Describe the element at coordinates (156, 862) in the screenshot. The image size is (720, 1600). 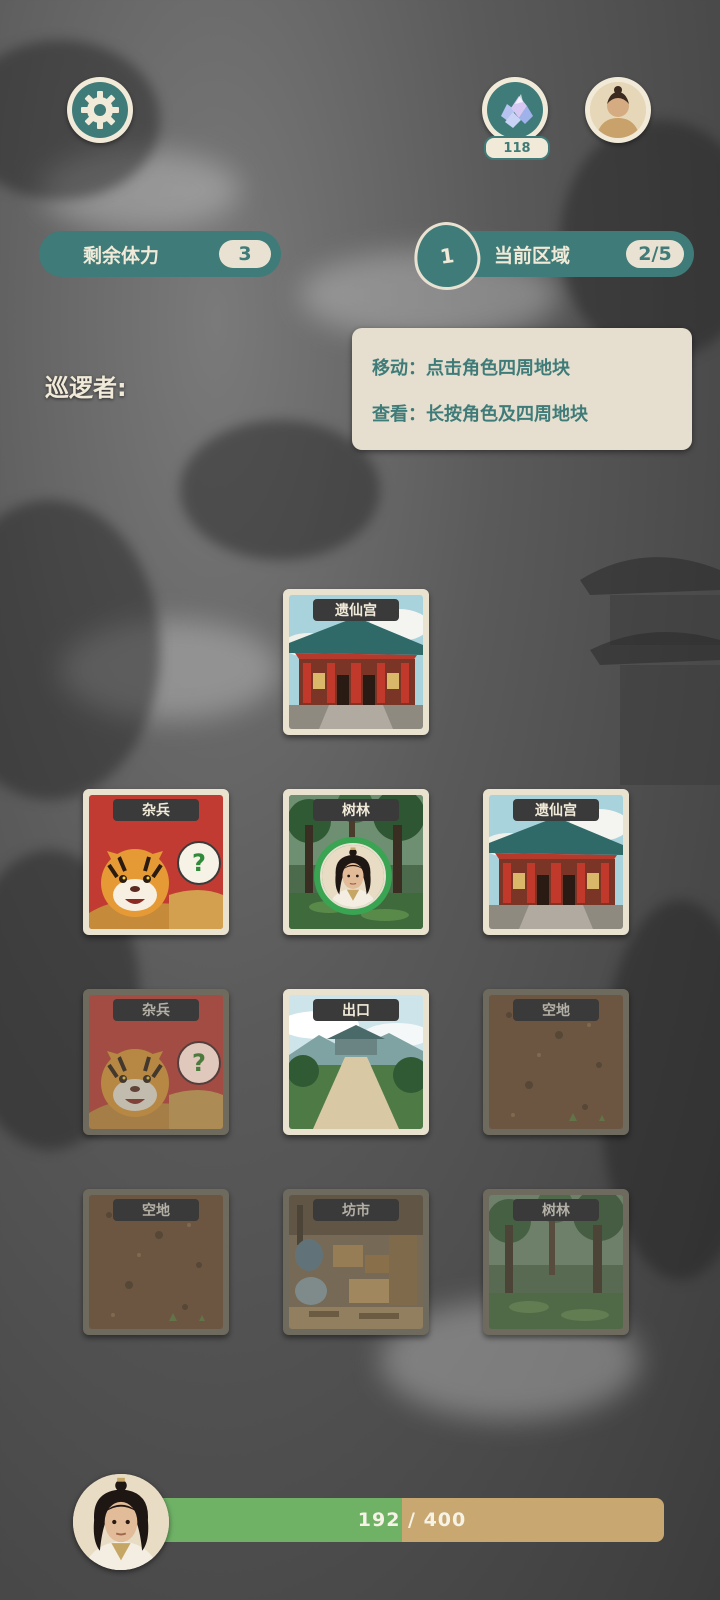
I see `map-tile-minion-1: 杂兵 ?` at that location.